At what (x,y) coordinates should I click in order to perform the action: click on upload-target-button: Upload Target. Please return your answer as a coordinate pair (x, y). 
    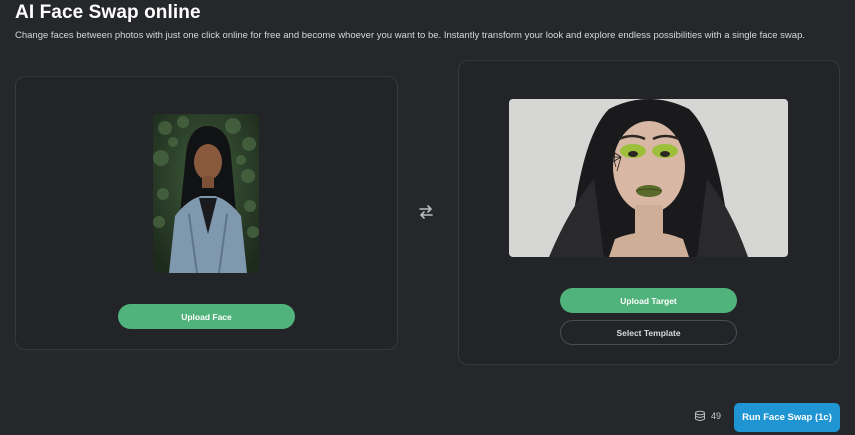
    Looking at the image, I should click on (648, 300).